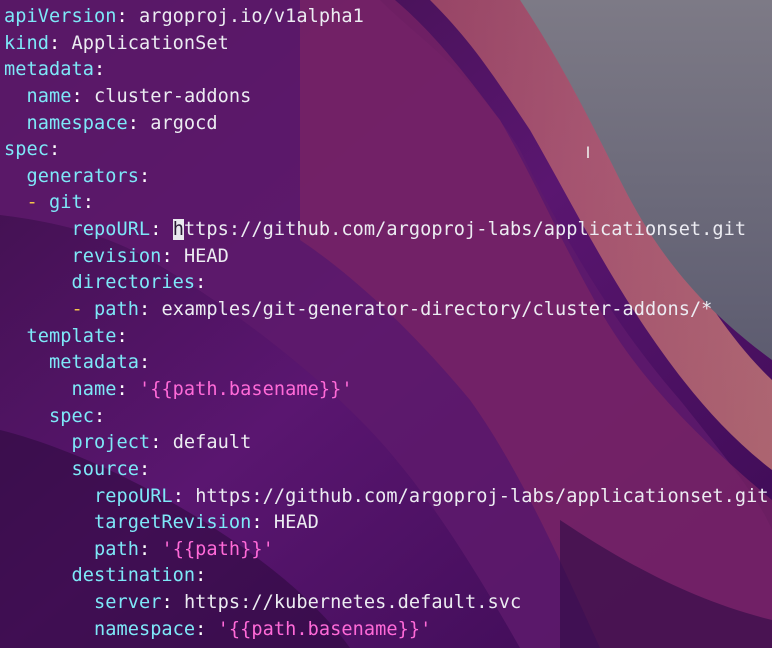  Describe the element at coordinates (116, 256) in the screenshot. I see `yaml-key: revision` at that location.